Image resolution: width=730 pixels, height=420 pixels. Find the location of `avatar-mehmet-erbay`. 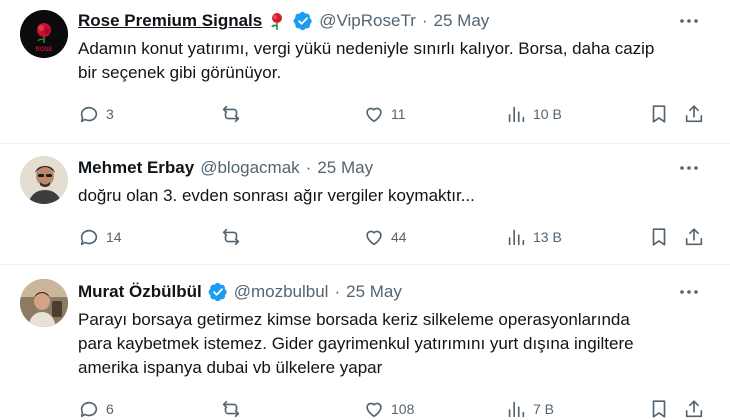

avatar-mehmet-erbay is located at coordinates (44, 180).